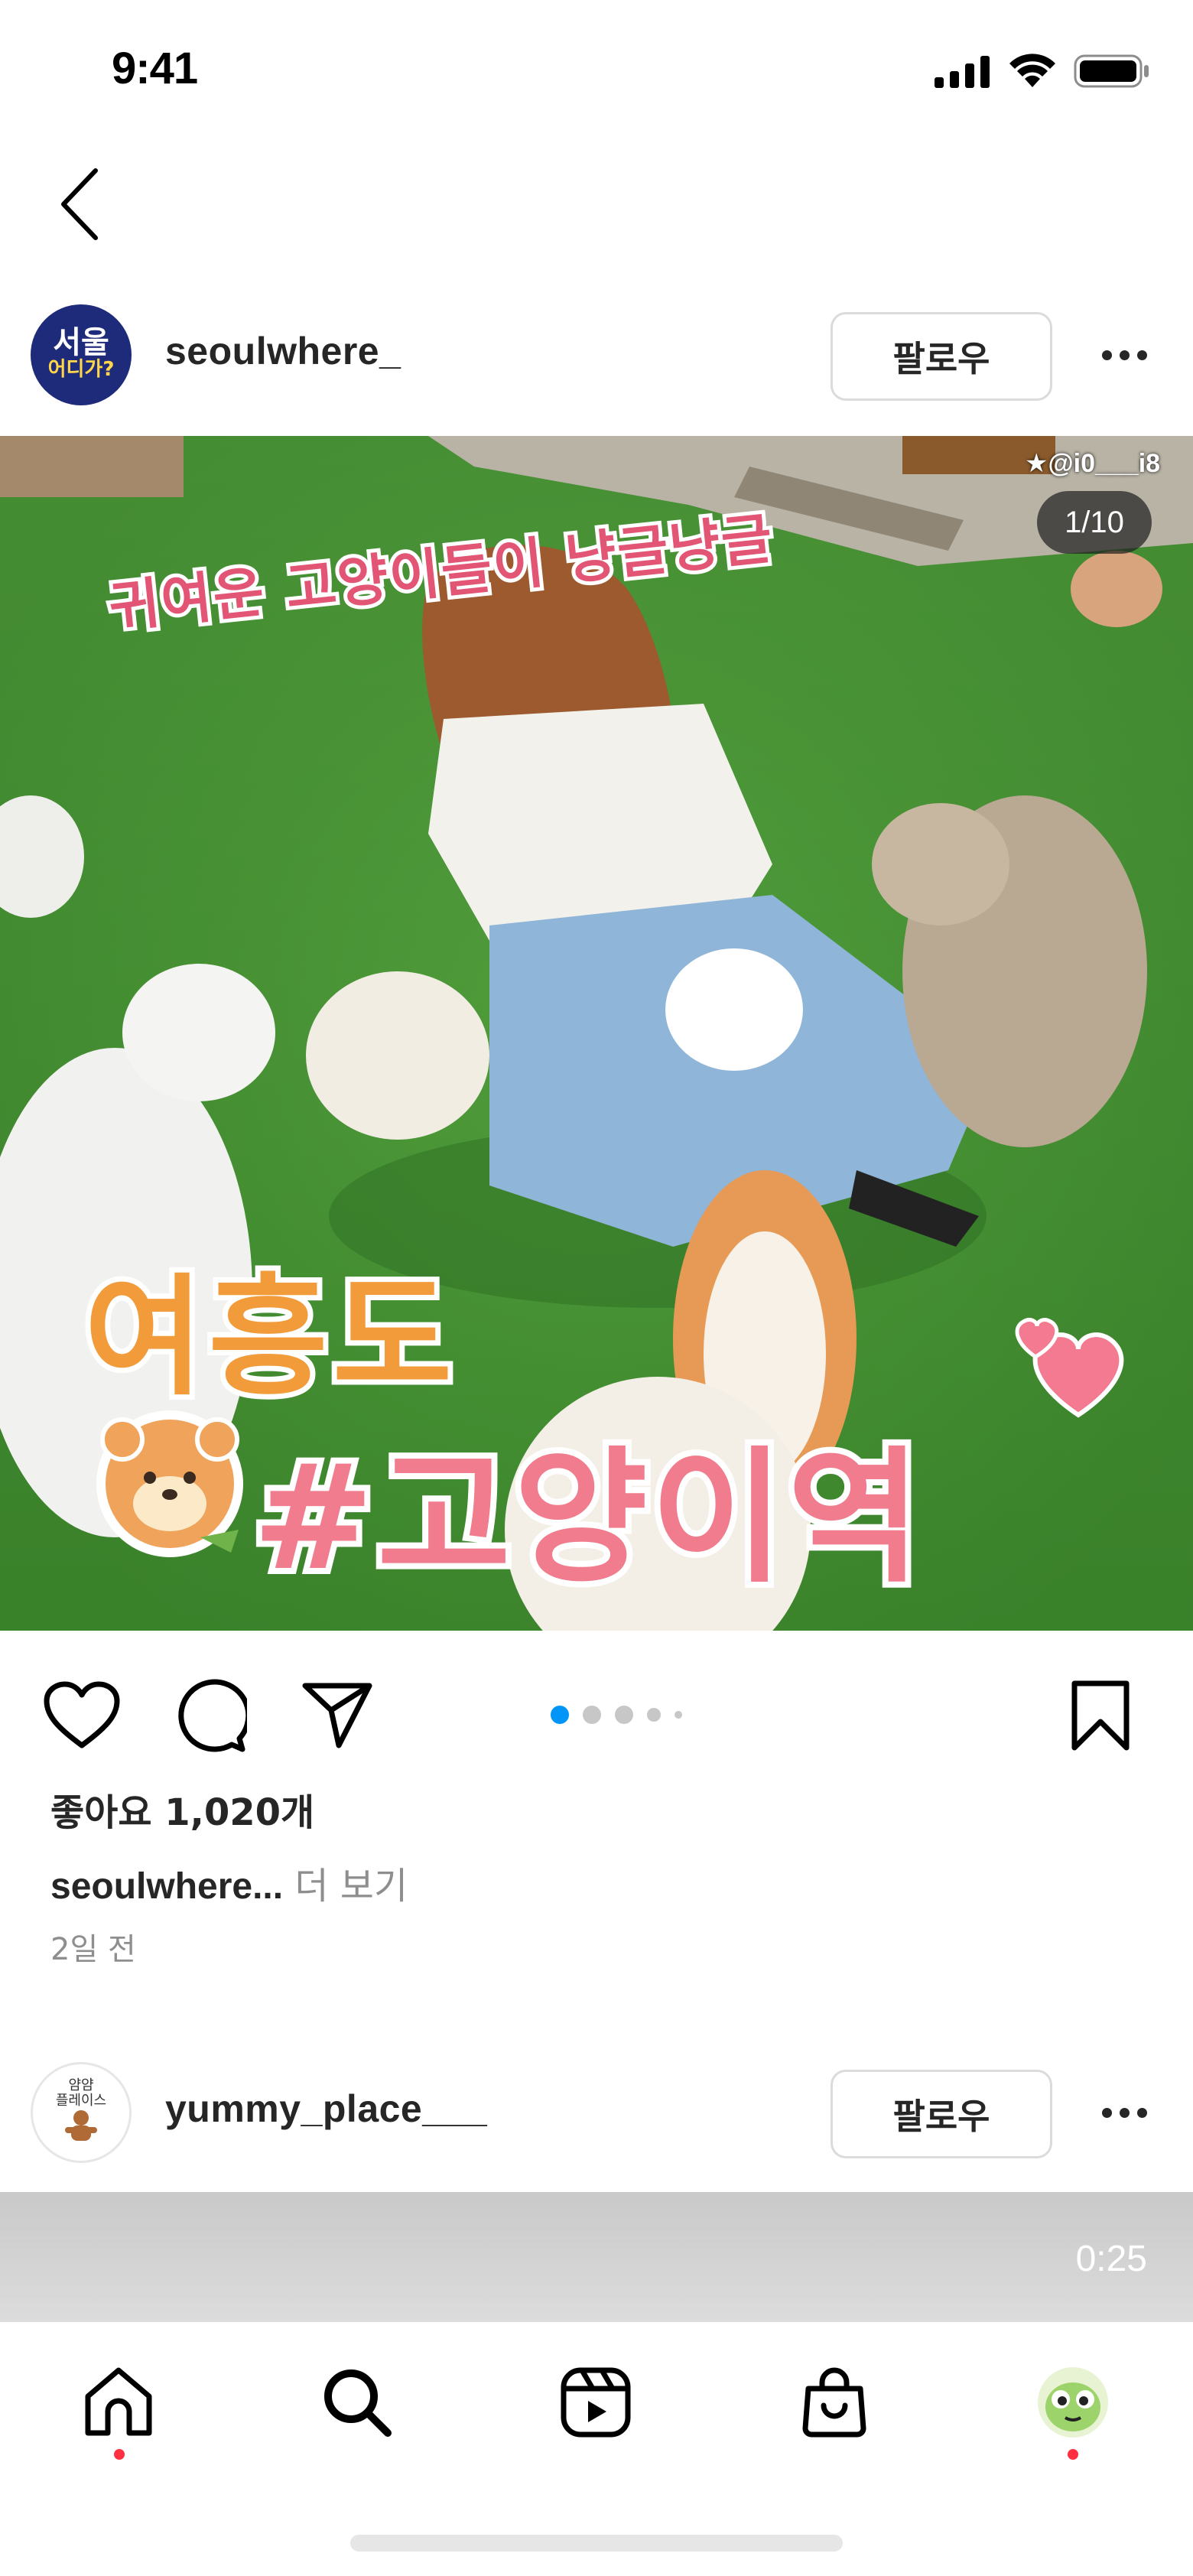 This screenshot has width=1193, height=2576. I want to click on heart-icon, so click(82, 1714).